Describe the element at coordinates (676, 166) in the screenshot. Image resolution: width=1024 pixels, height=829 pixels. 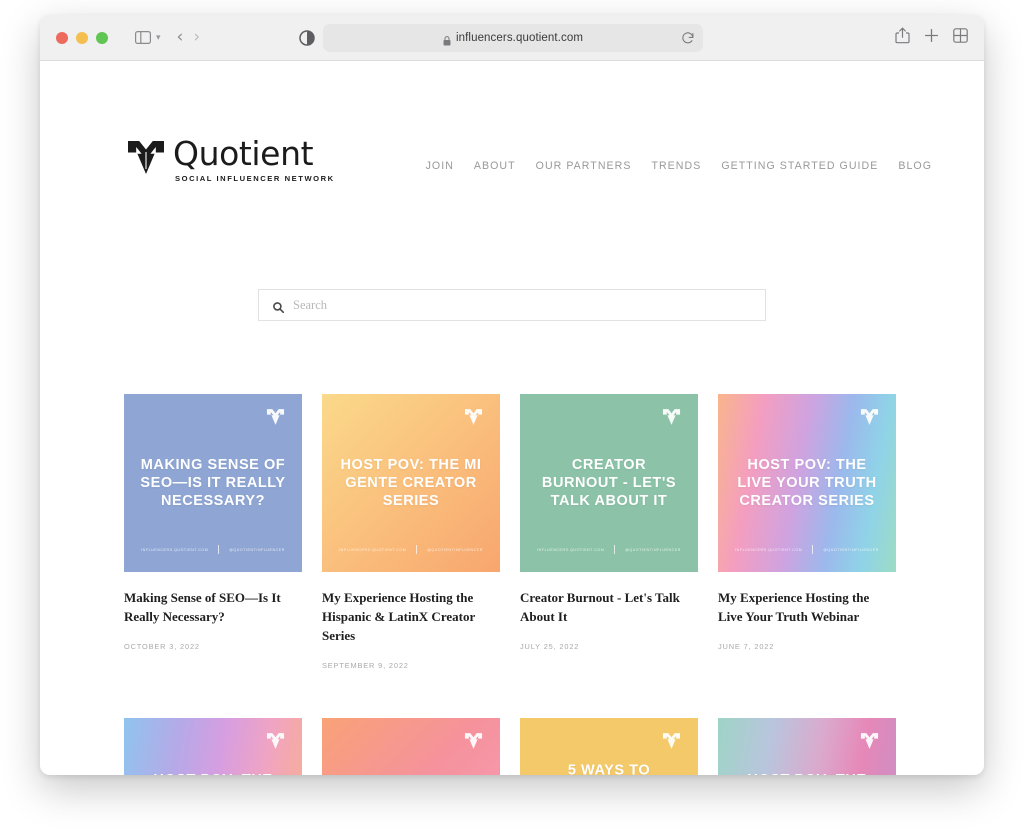
I see `nav-item-trends: TRENDS` at that location.